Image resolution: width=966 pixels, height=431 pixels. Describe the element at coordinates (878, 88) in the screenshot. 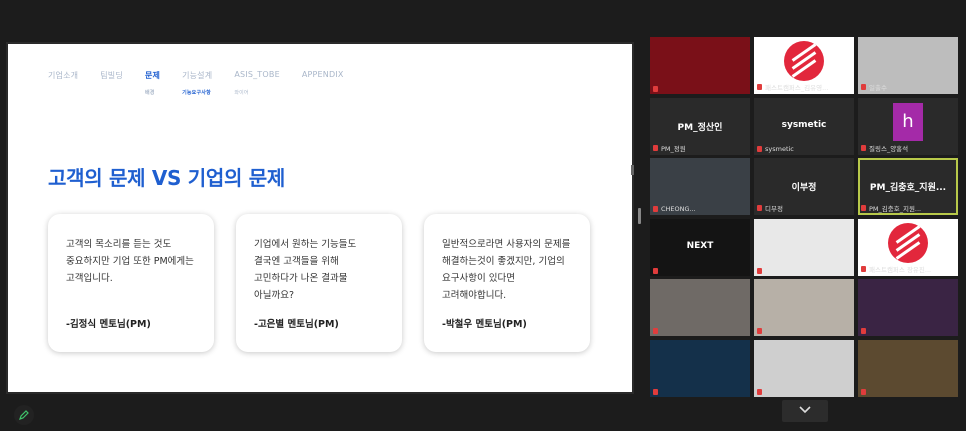

I see `participant-name-text: 일출수` at that location.